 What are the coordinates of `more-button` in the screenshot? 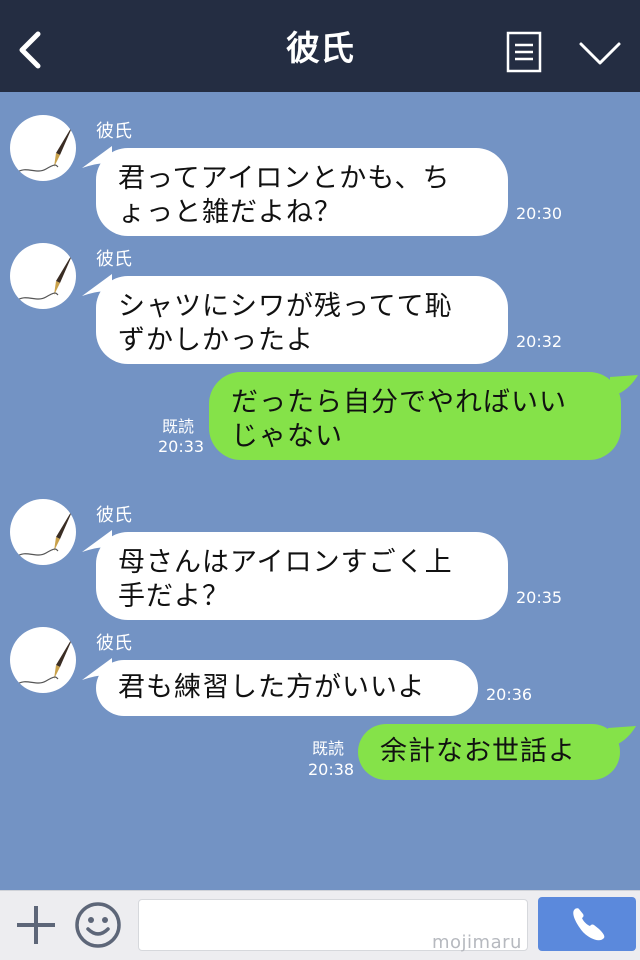 It's located at (600, 53).